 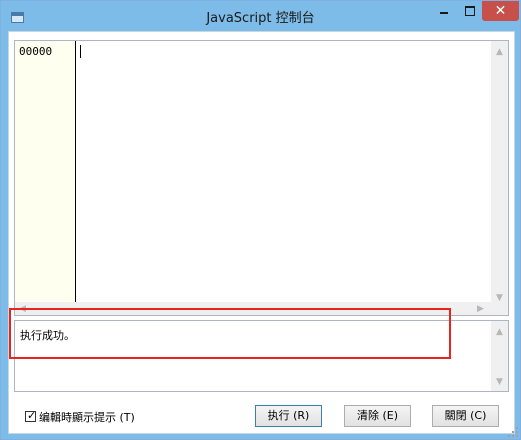 I want to click on highlight-box, so click(x=230, y=333).